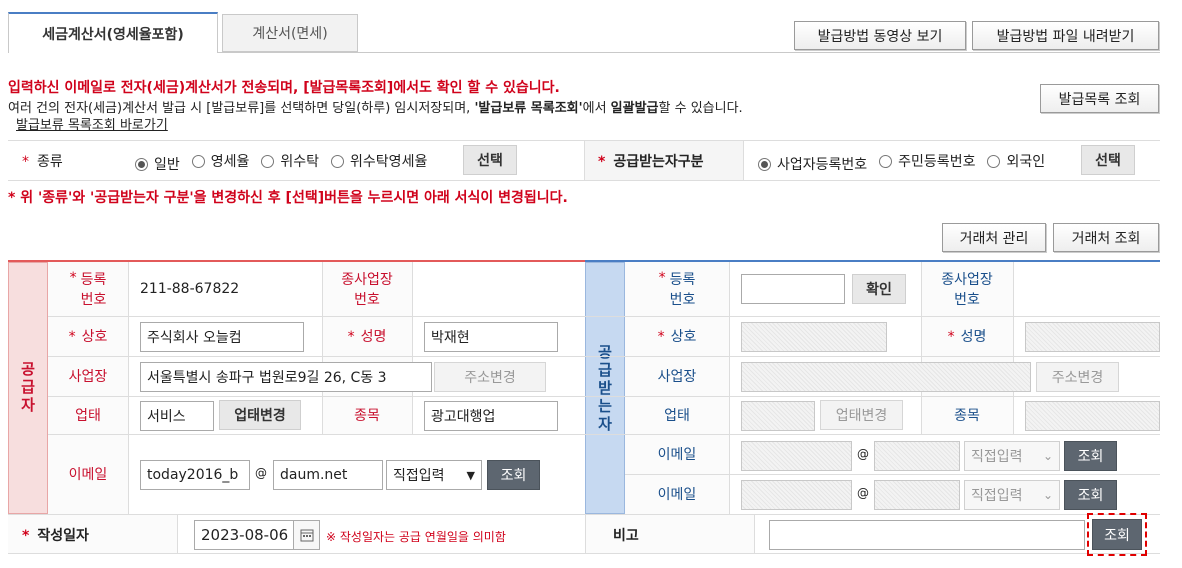 This screenshot has height=568, width=1182. I want to click on memo-label-cell, so click(670, 534).